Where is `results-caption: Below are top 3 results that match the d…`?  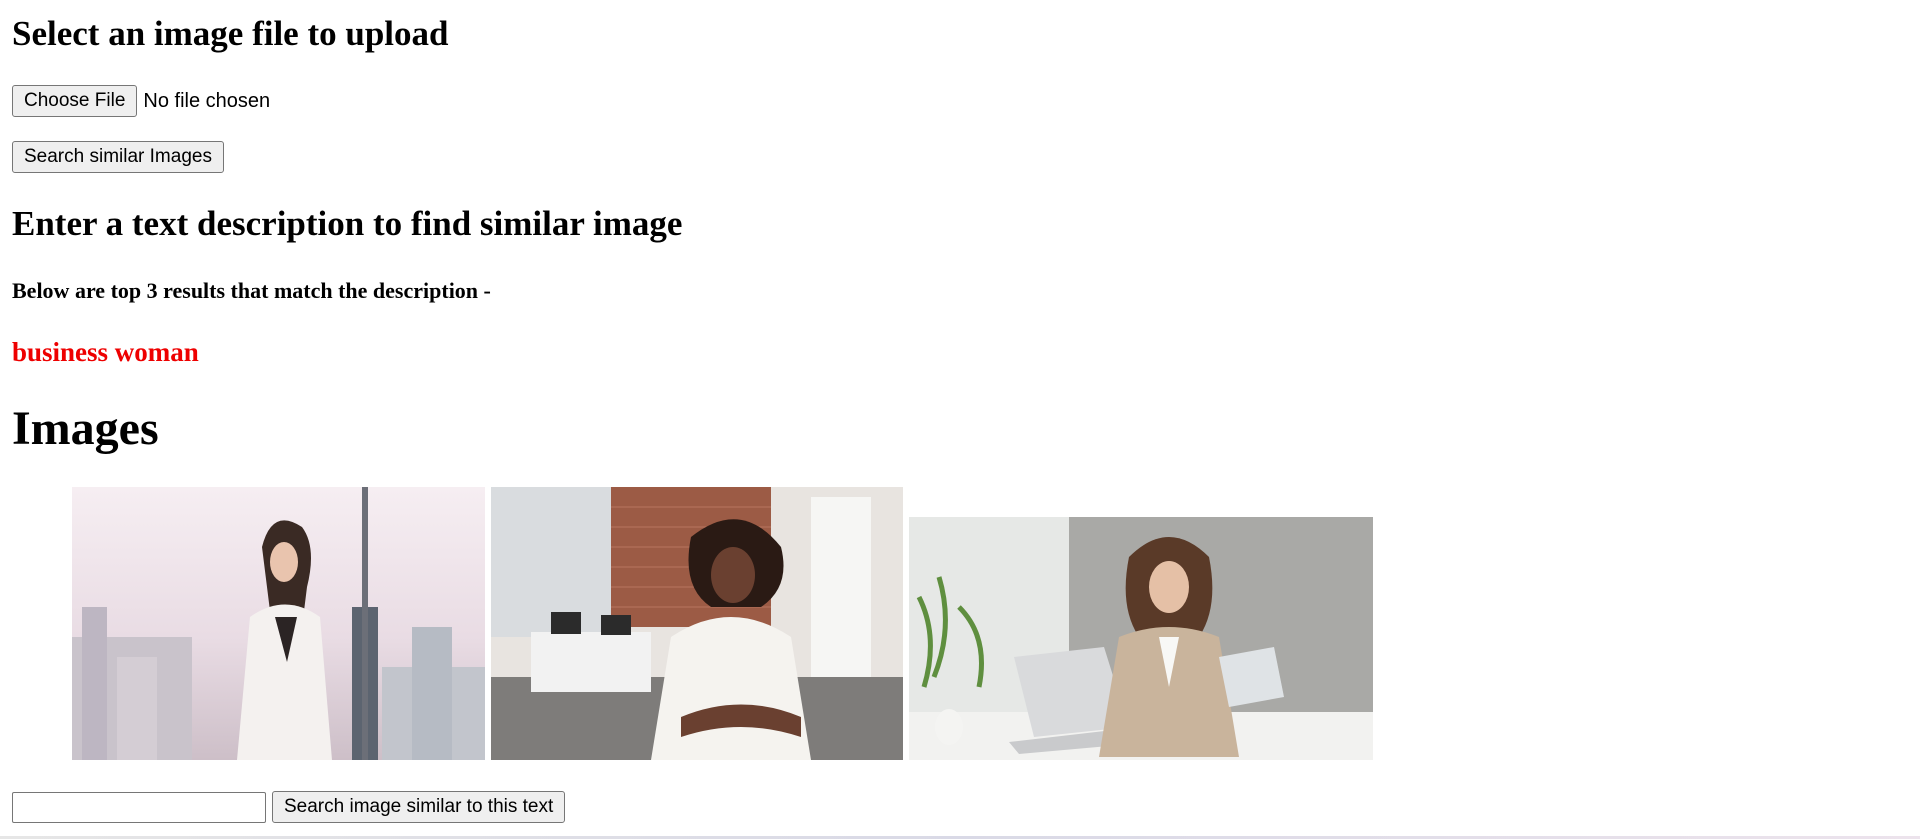
results-caption: Below are top 3 results that match the d… is located at coordinates (251, 290).